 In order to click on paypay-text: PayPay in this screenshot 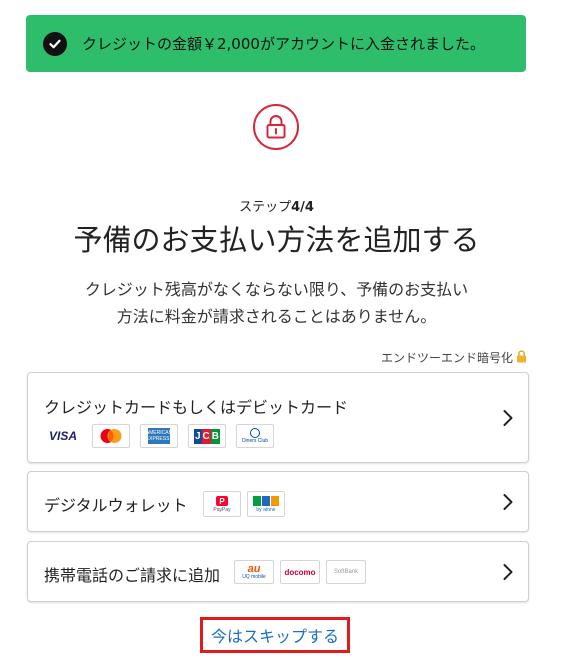, I will do `click(222, 510)`.